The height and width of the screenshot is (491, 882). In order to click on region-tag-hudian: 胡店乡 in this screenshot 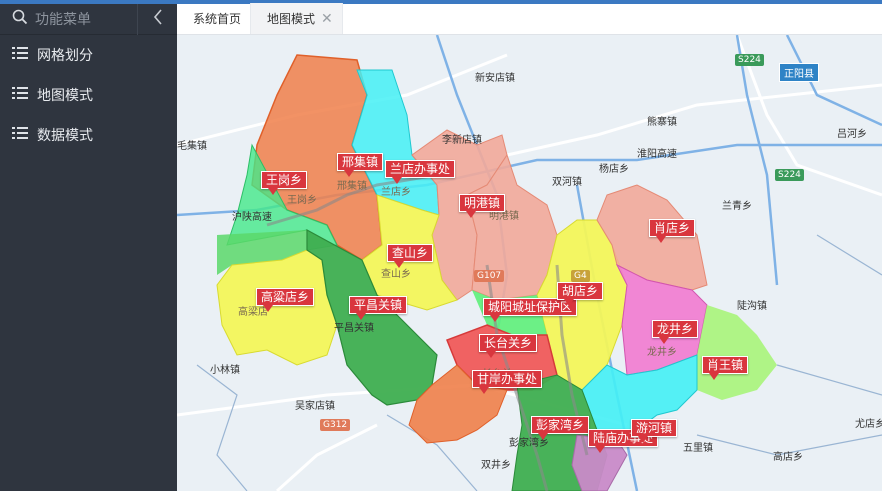, I will do `click(580, 294)`.